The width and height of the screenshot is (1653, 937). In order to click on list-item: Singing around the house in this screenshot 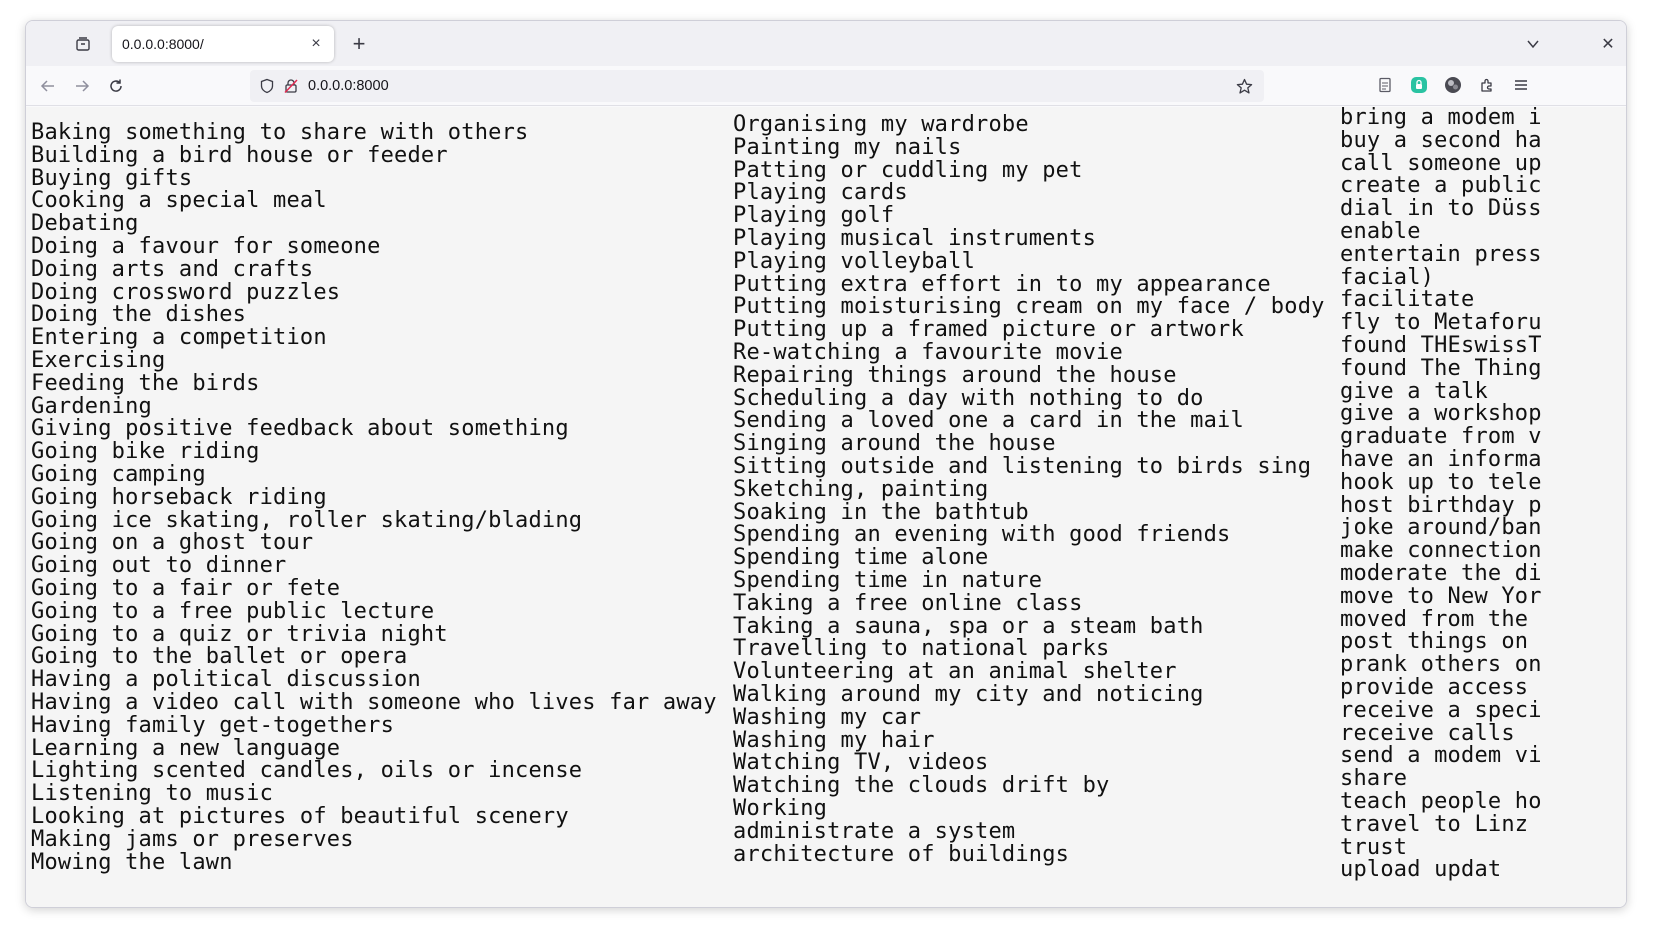, I will do `click(894, 444)`.